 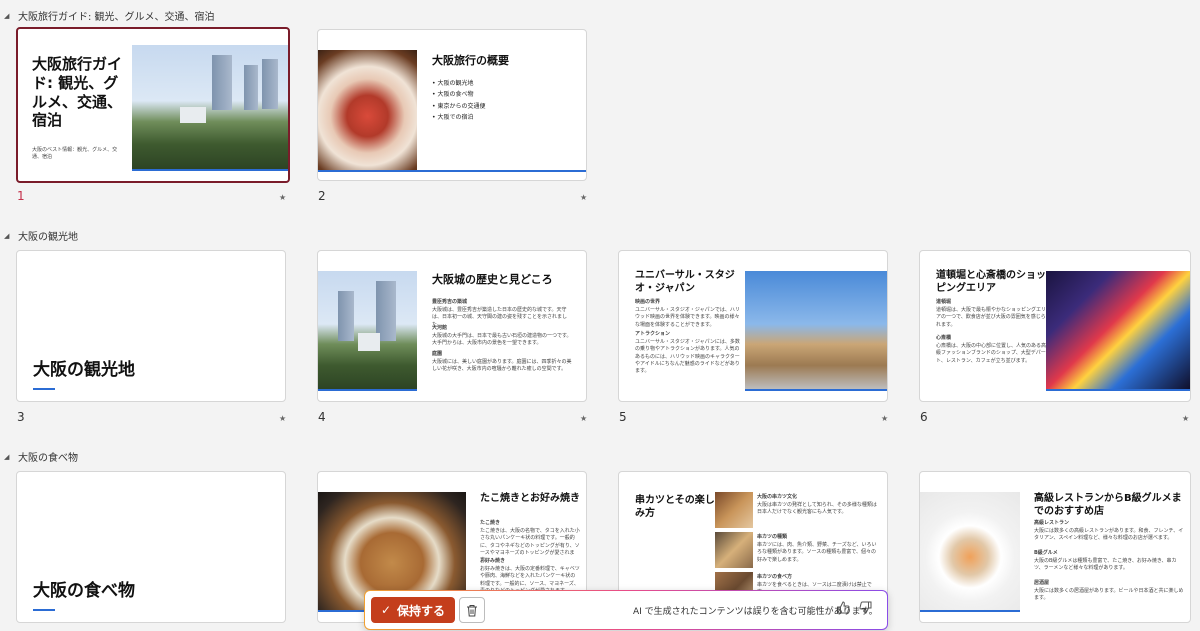 What do you see at coordinates (440, 328) in the screenshot?
I see `slide-heading: 大河館` at bounding box center [440, 328].